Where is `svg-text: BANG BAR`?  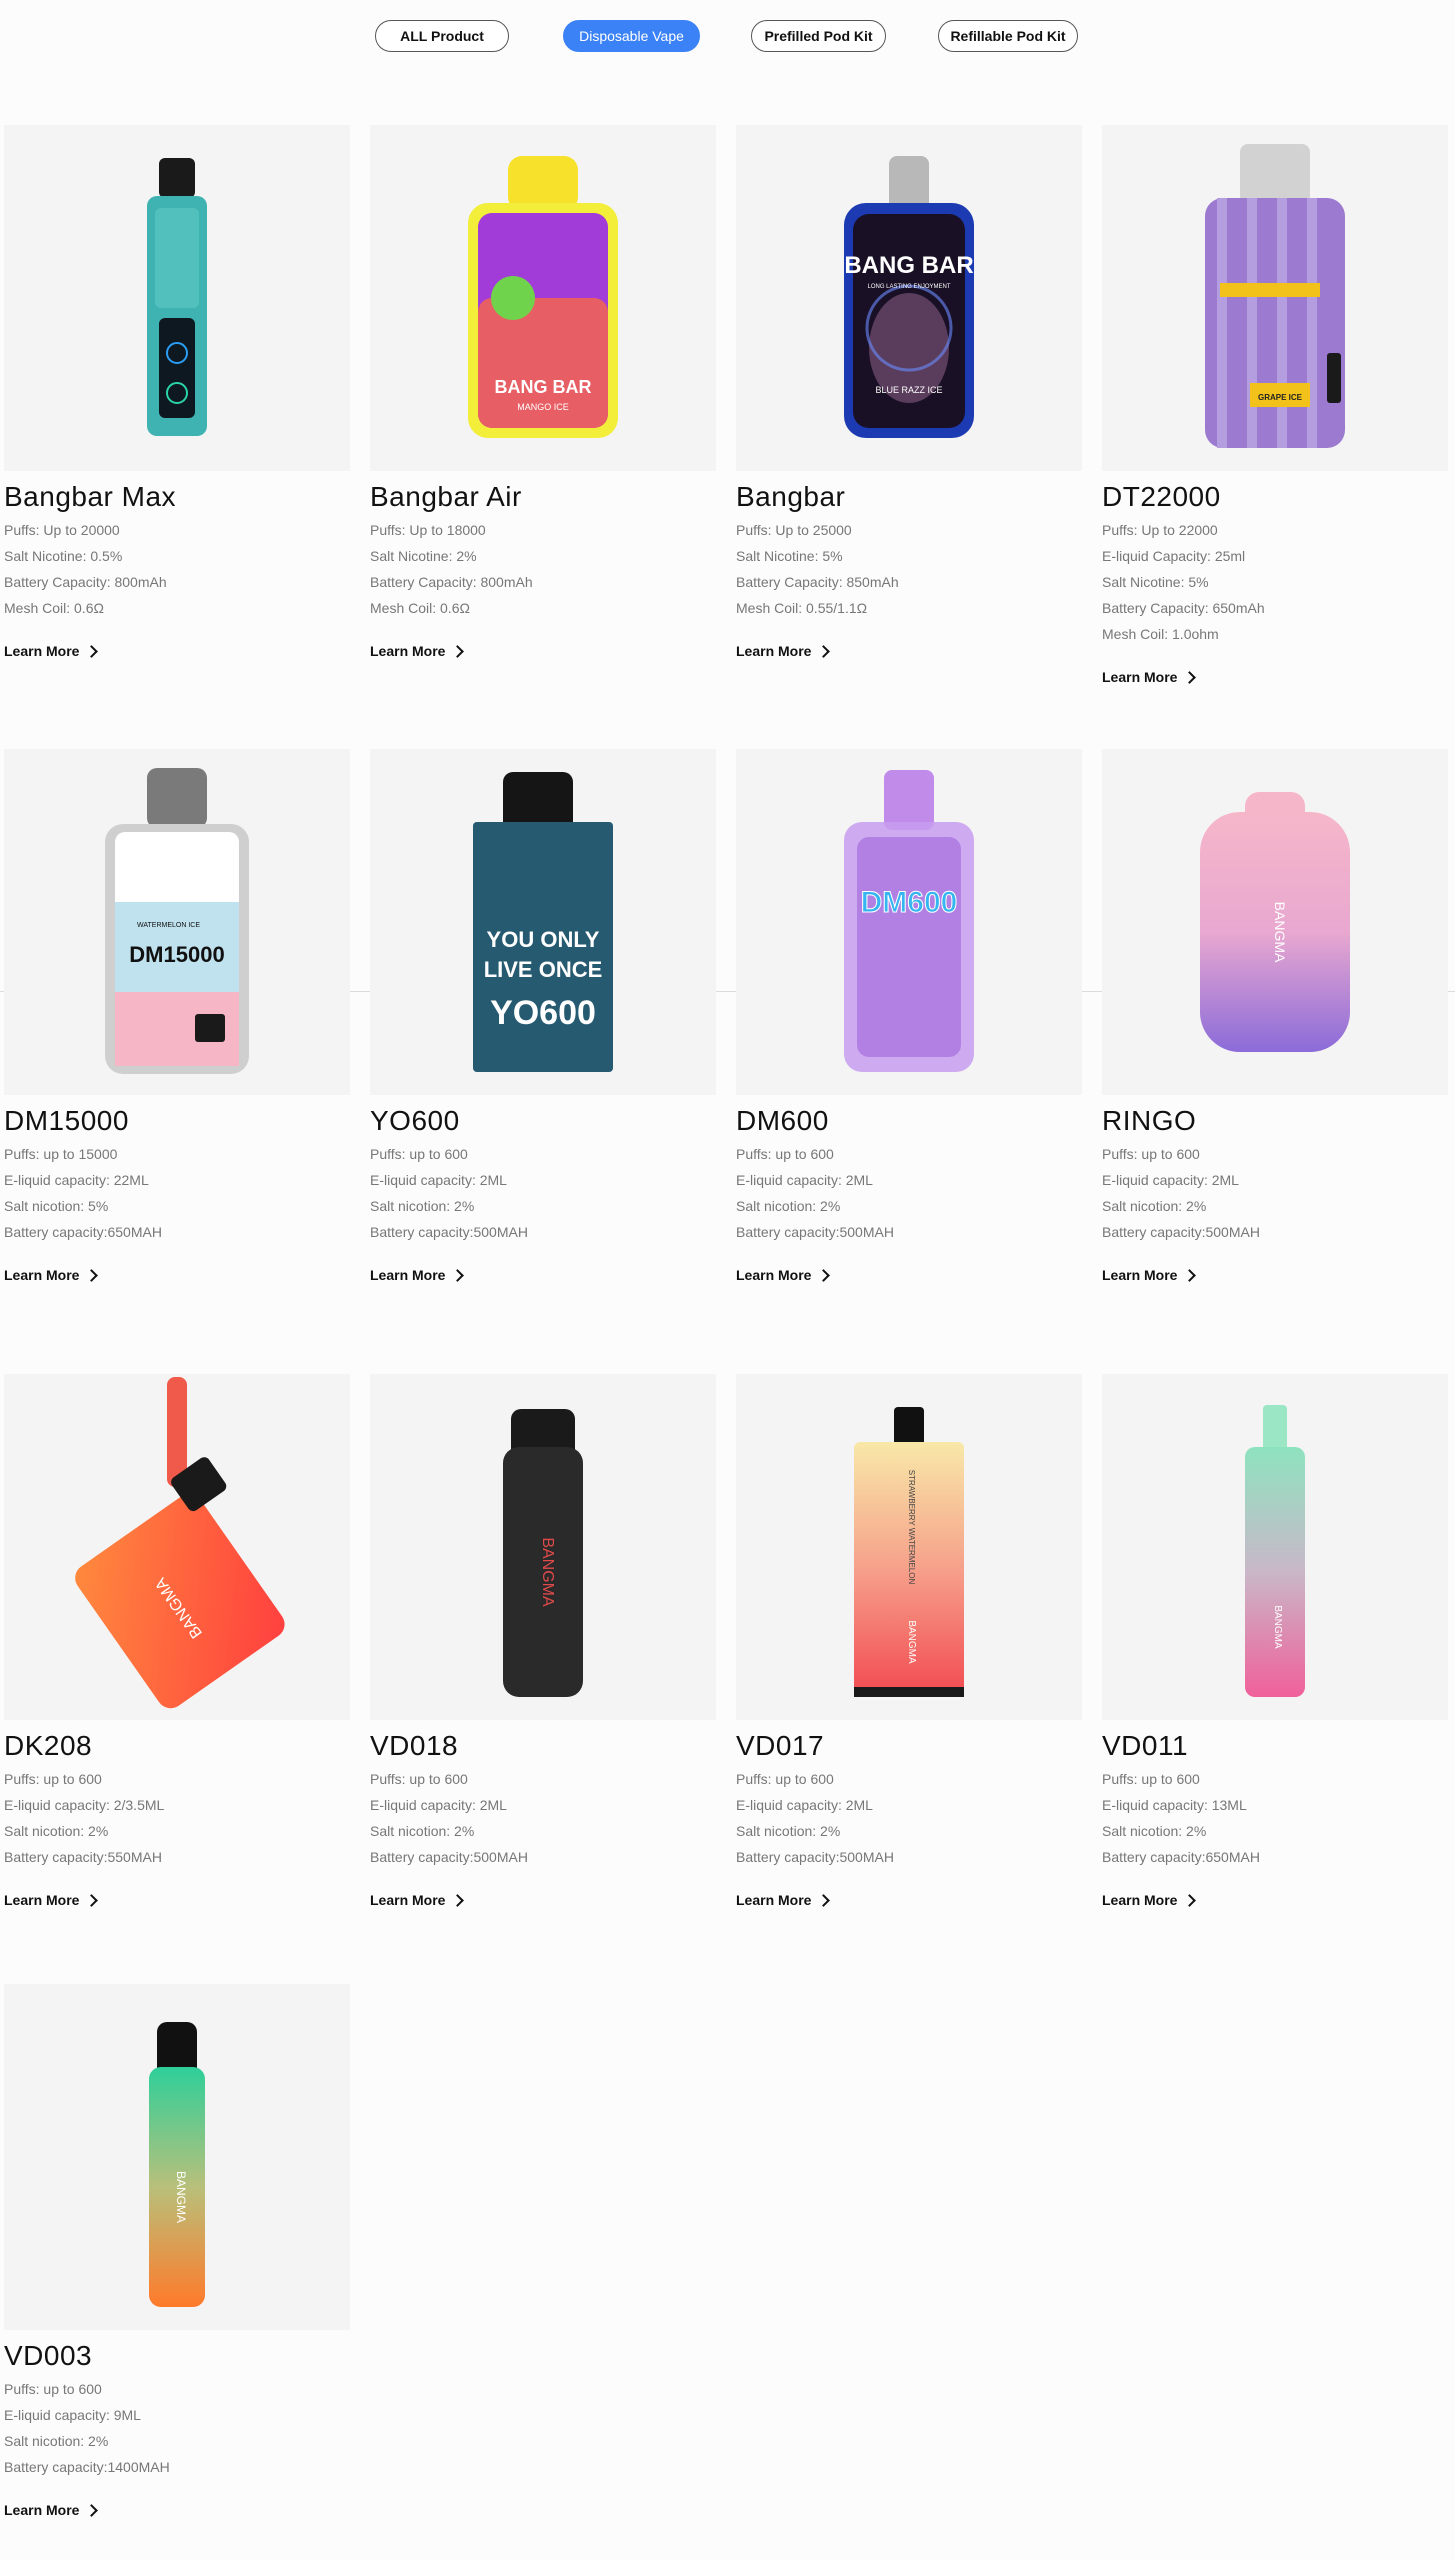
svg-text: BANG BAR is located at coordinates (543, 387).